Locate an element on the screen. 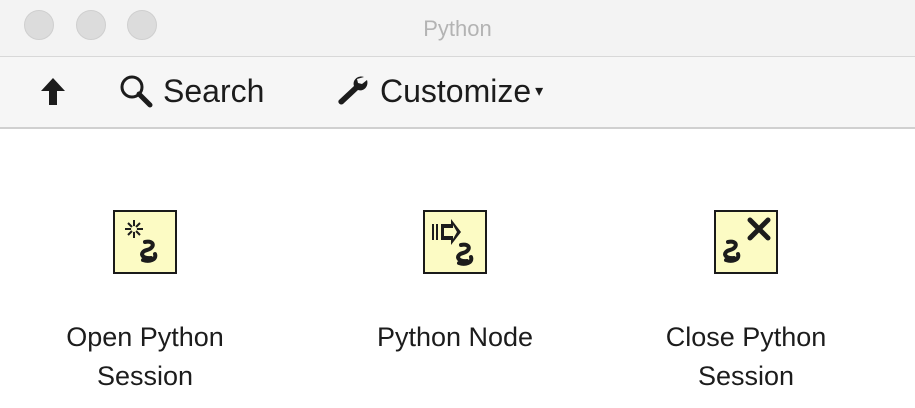 The image size is (915, 408). up-arrow-icon is located at coordinates (53, 91).